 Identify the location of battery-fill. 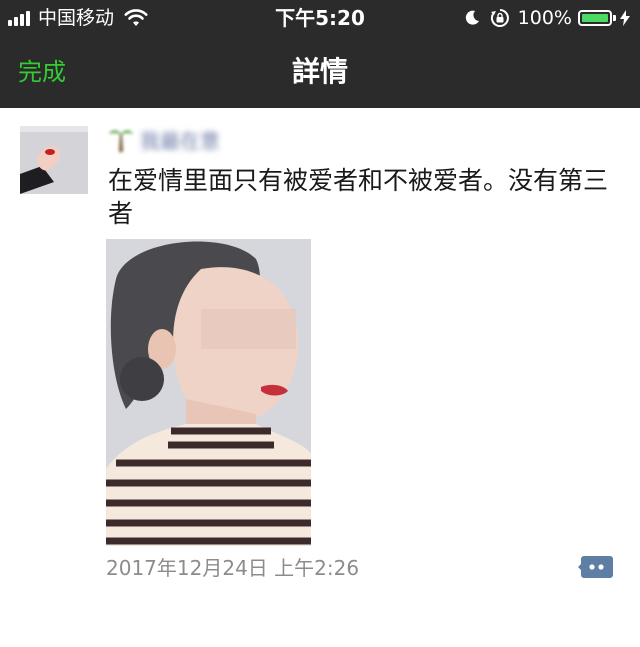
(595, 18).